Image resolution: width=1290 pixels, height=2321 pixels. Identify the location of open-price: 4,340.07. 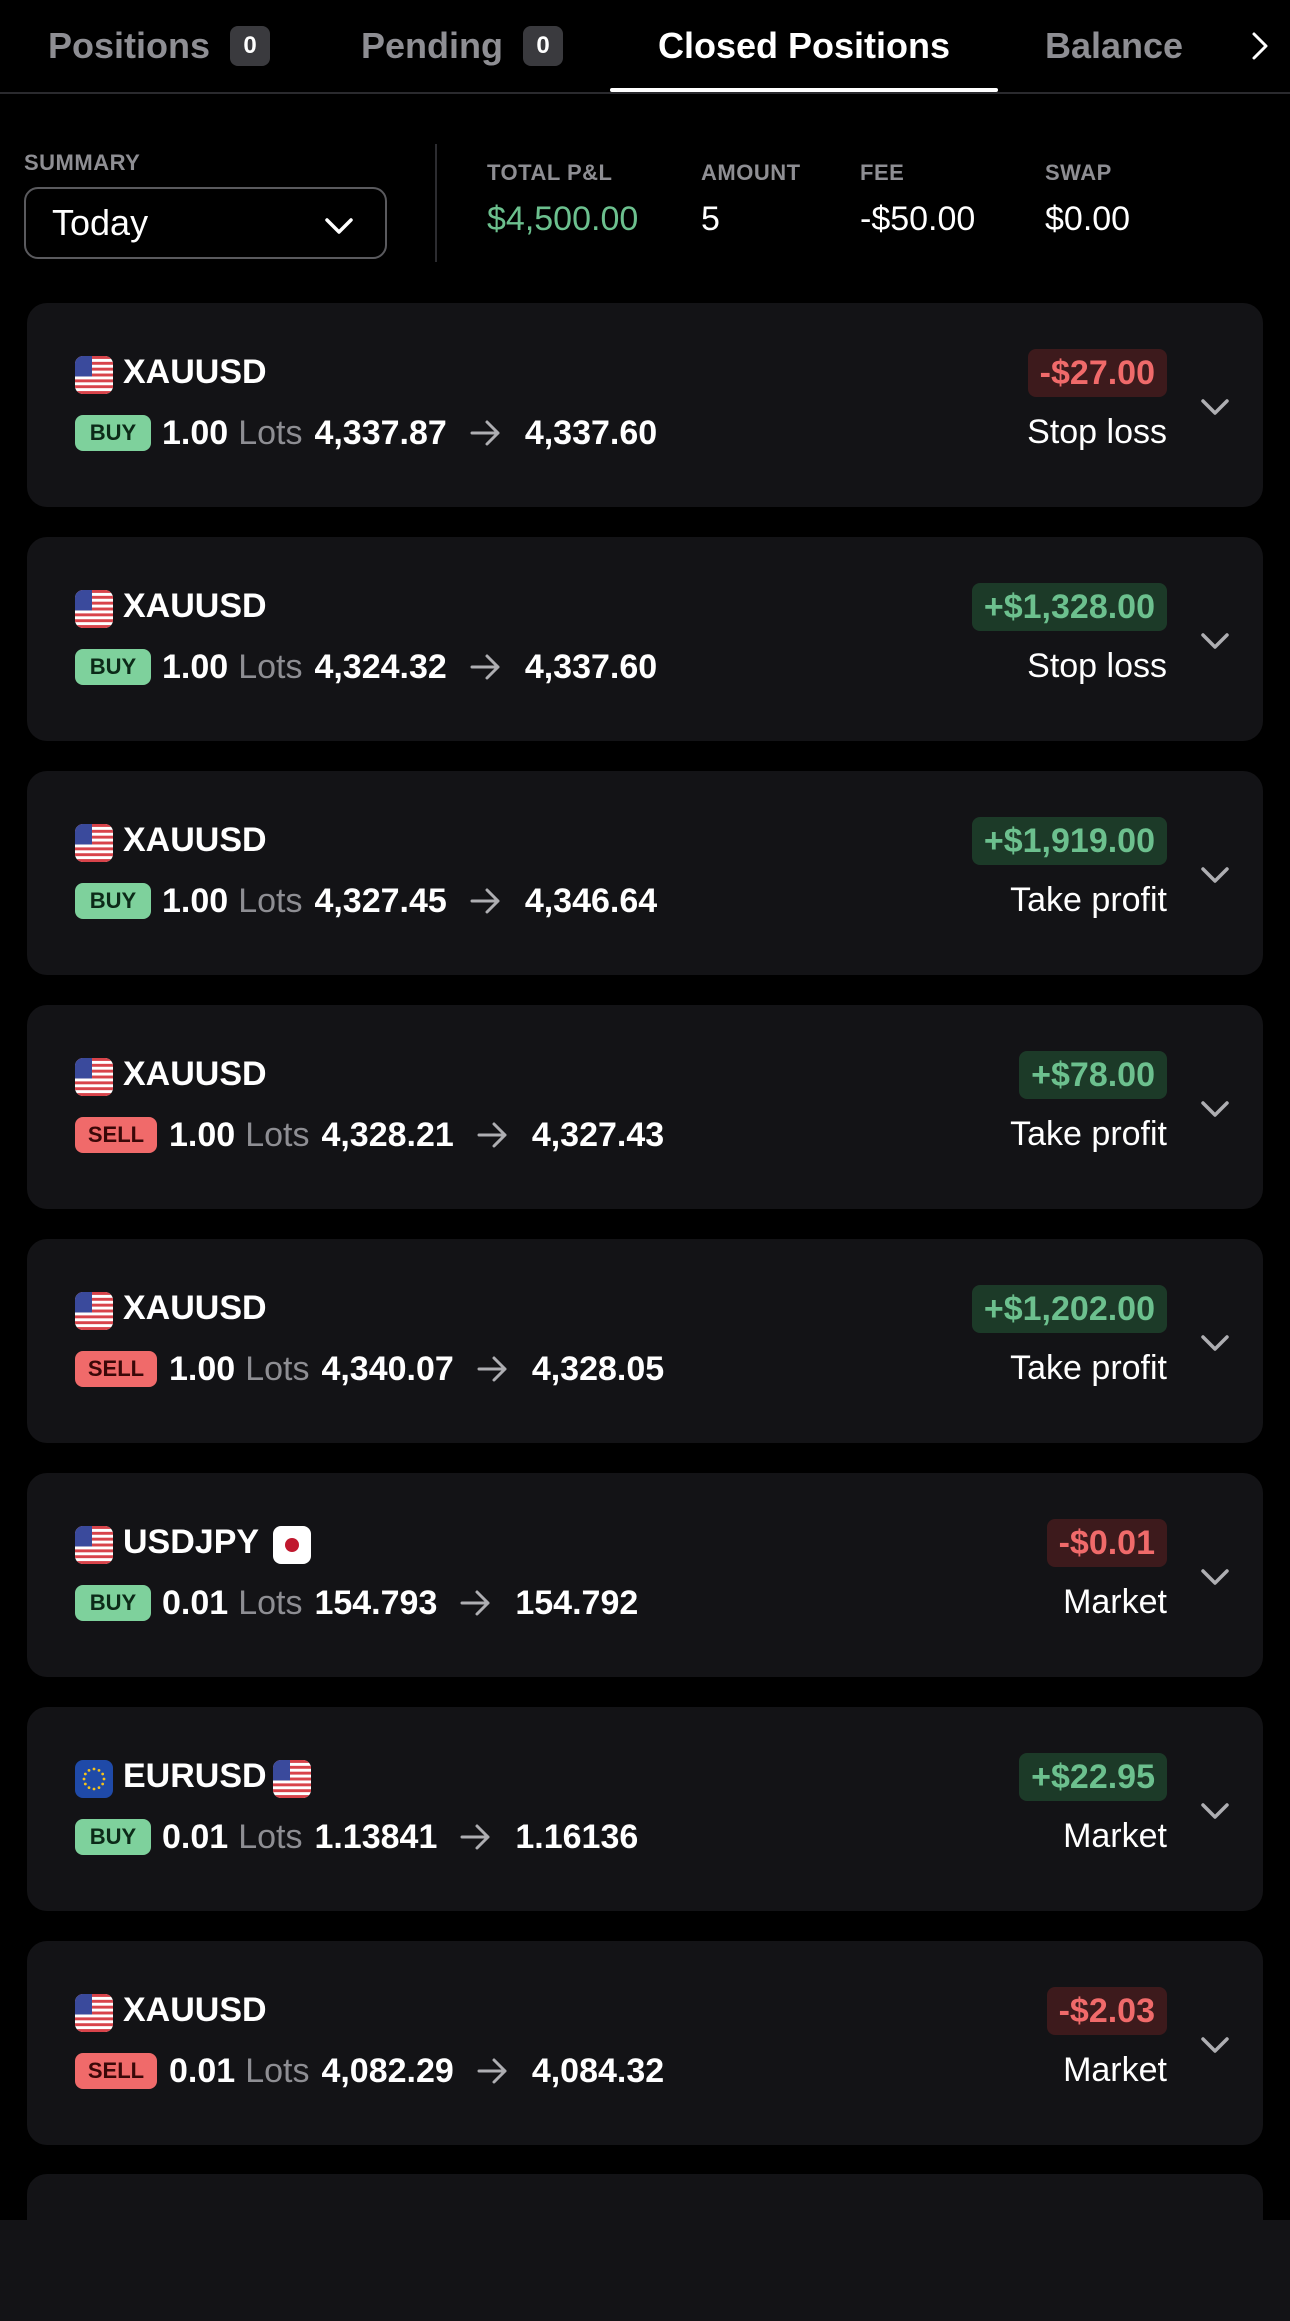
(387, 1368).